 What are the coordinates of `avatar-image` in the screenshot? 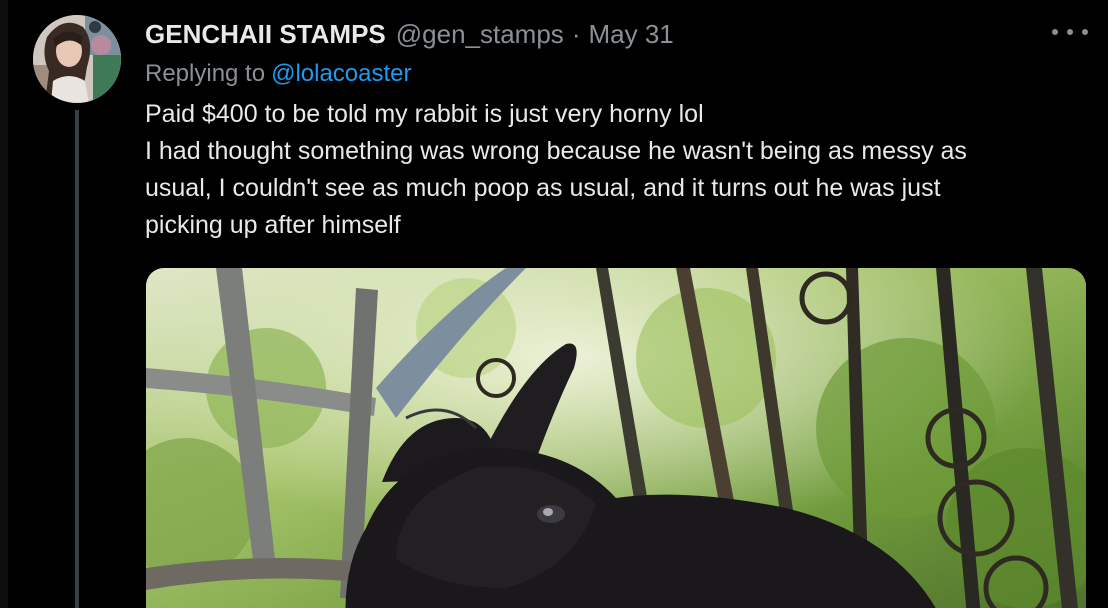 It's located at (77, 59).